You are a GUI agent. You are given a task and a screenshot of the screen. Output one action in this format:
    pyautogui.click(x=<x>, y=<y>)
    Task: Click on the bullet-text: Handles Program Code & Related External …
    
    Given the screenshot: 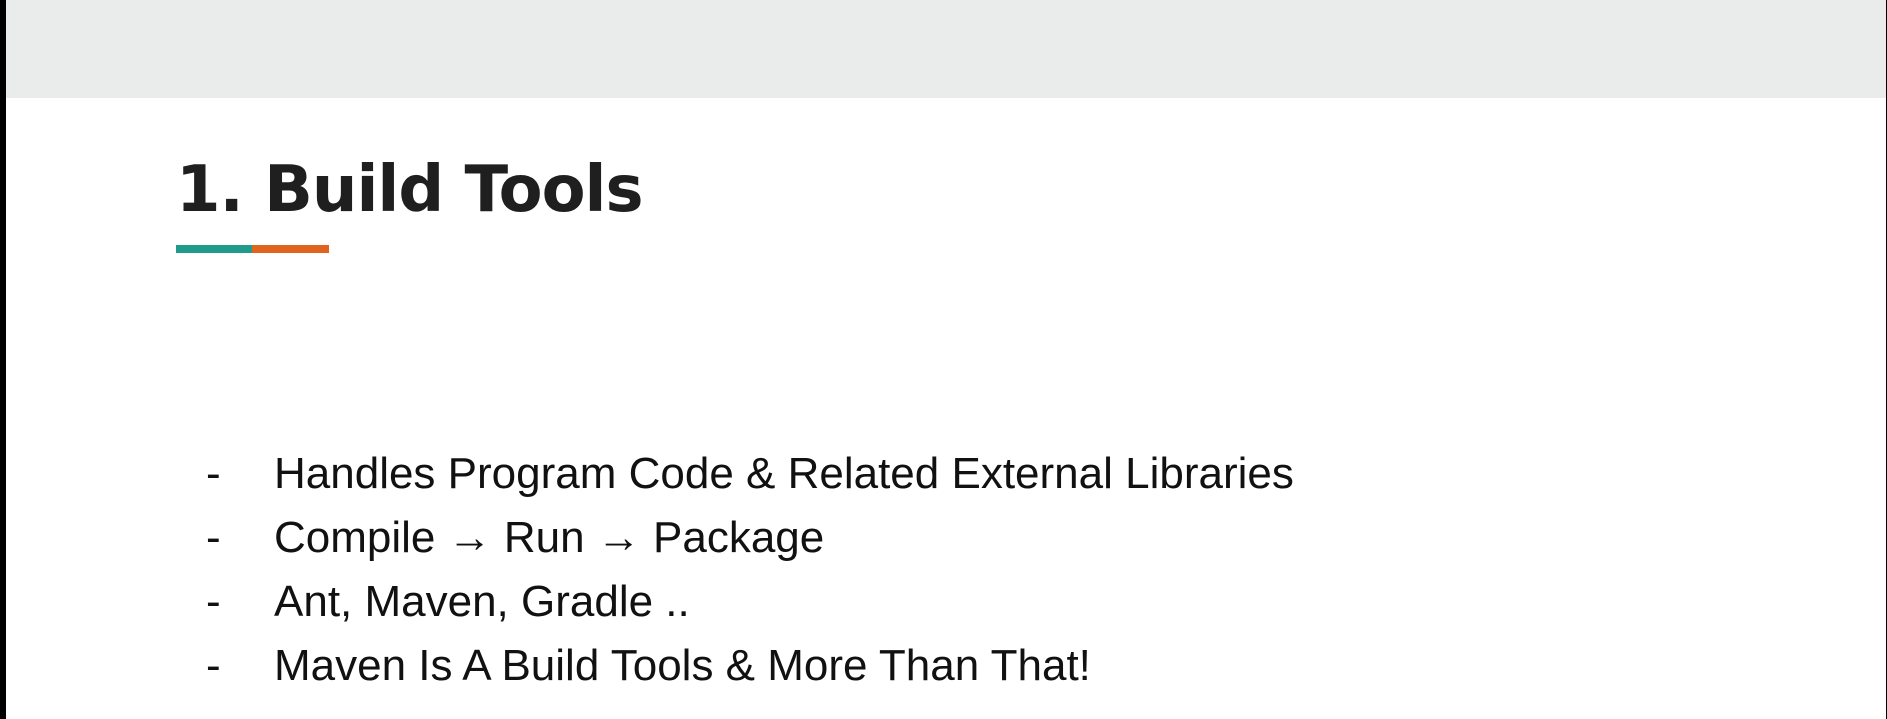 What is the action you would take?
    pyautogui.click(x=784, y=473)
    